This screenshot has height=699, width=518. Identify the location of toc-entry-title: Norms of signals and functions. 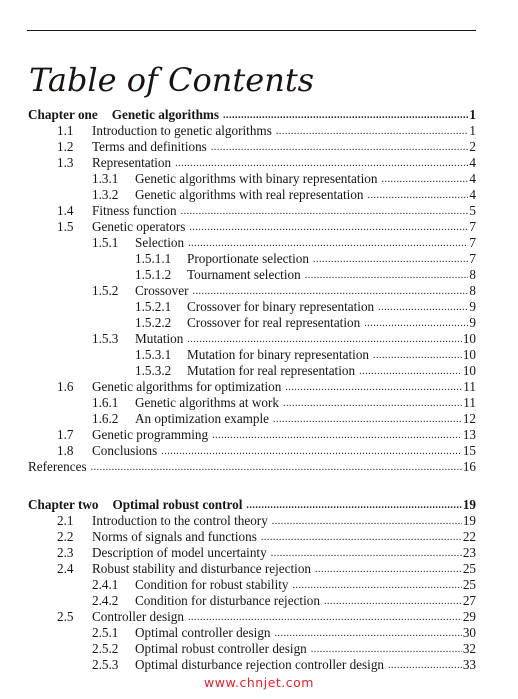
(174, 536).